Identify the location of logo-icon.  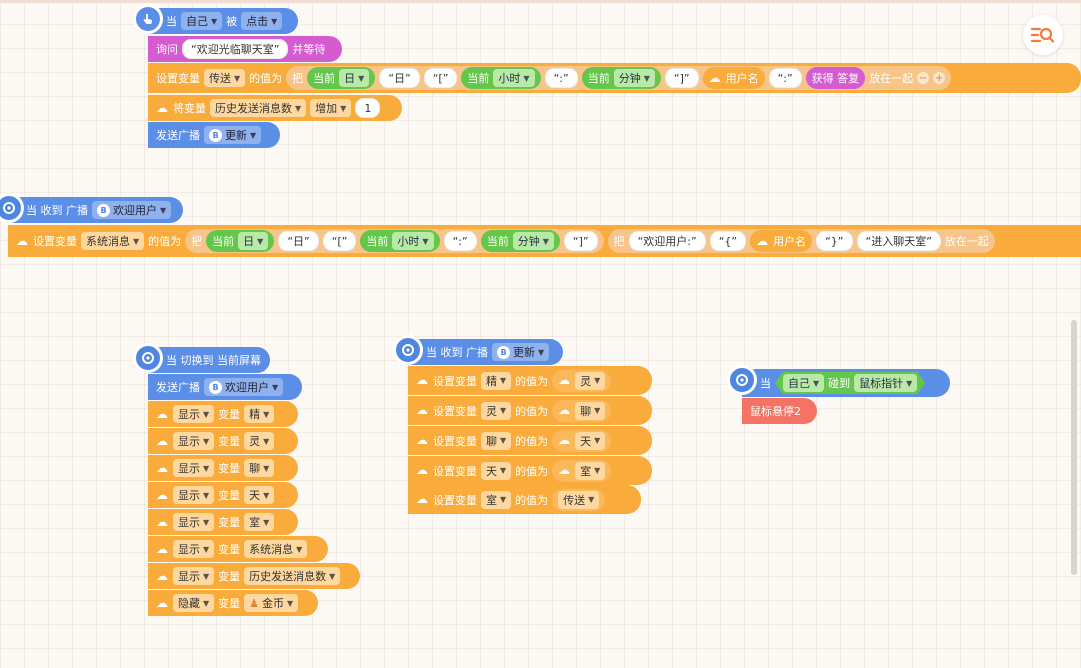
(1043, 35).